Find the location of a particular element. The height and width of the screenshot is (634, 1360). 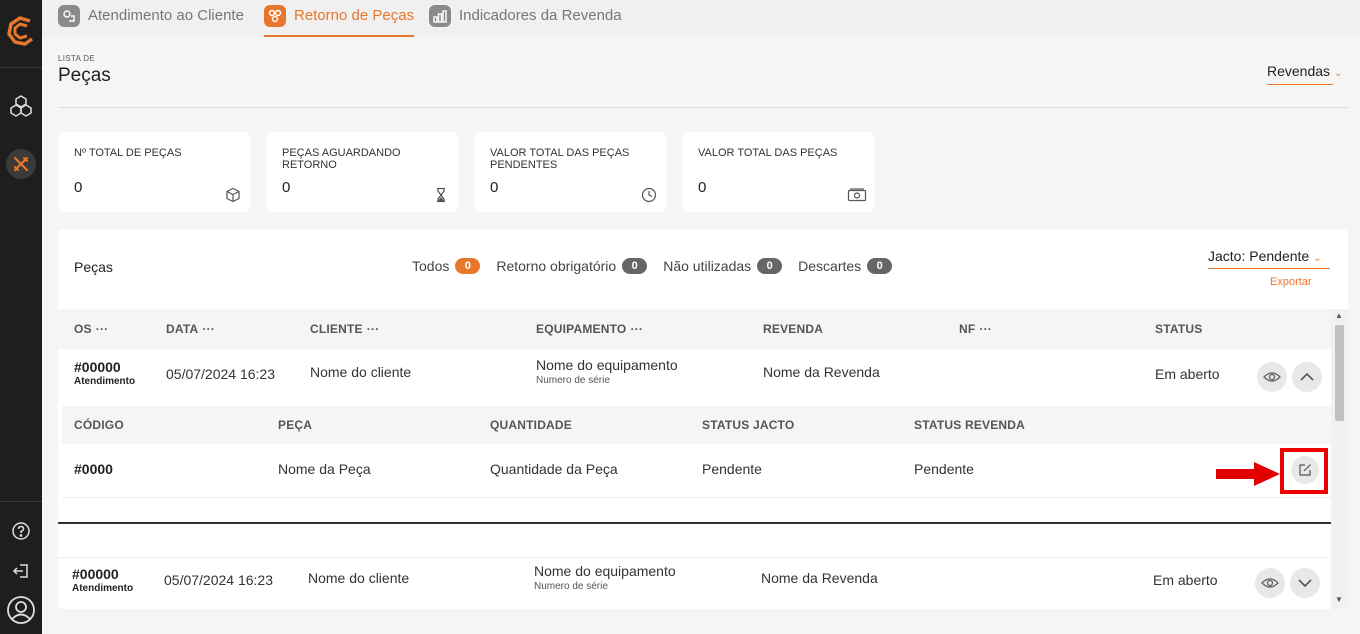

stat-card-valor-total: VALOR TOTAL DAS PEÇAS 0 is located at coordinates (778, 172).